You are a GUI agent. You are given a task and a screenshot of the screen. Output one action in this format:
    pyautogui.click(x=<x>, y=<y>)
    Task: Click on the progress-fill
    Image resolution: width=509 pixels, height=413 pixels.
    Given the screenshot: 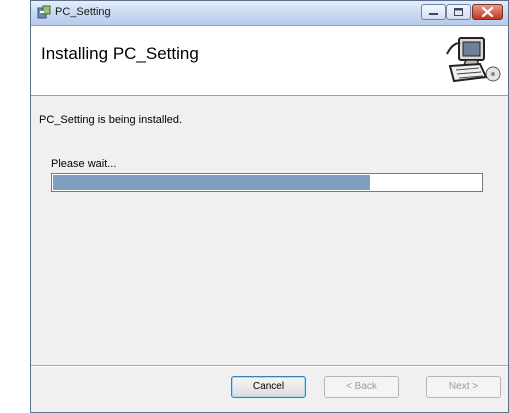 What is the action you would take?
    pyautogui.click(x=211, y=182)
    